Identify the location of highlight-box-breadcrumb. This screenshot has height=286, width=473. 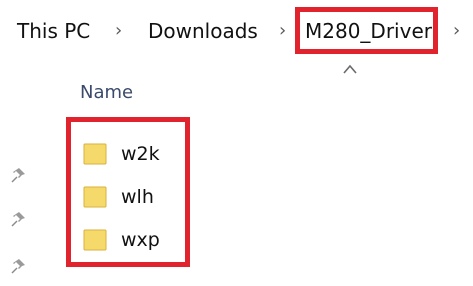
(366, 30).